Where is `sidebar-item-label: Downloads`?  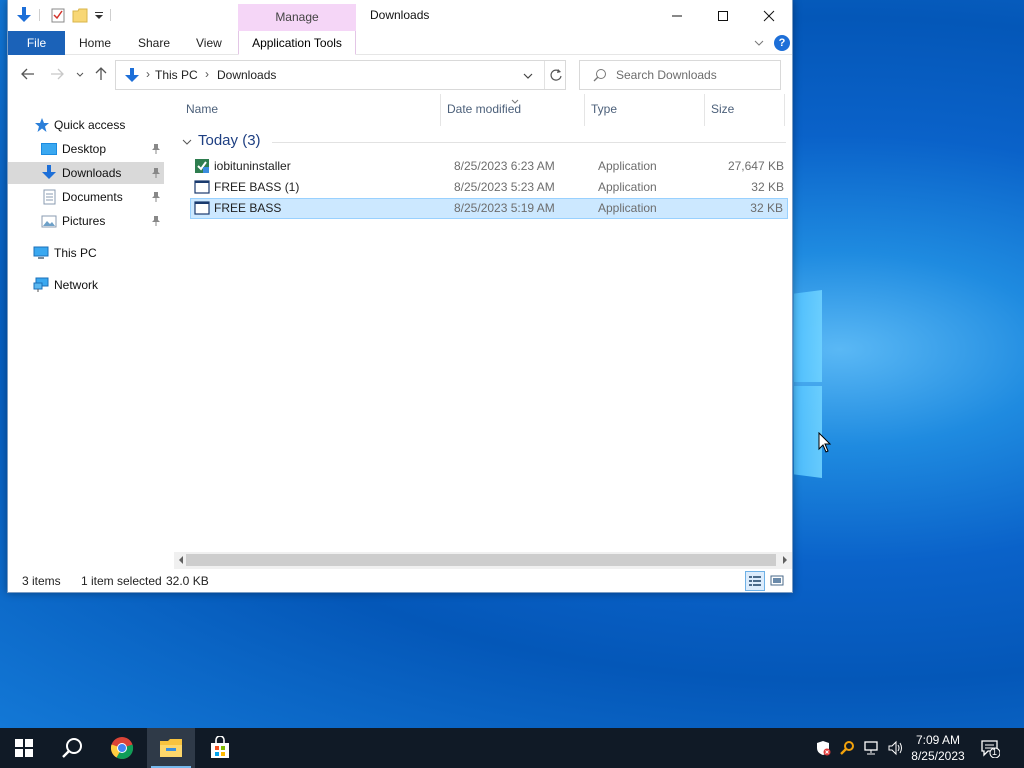 sidebar-item-label: Downloads is located at coordinates (92, 173).